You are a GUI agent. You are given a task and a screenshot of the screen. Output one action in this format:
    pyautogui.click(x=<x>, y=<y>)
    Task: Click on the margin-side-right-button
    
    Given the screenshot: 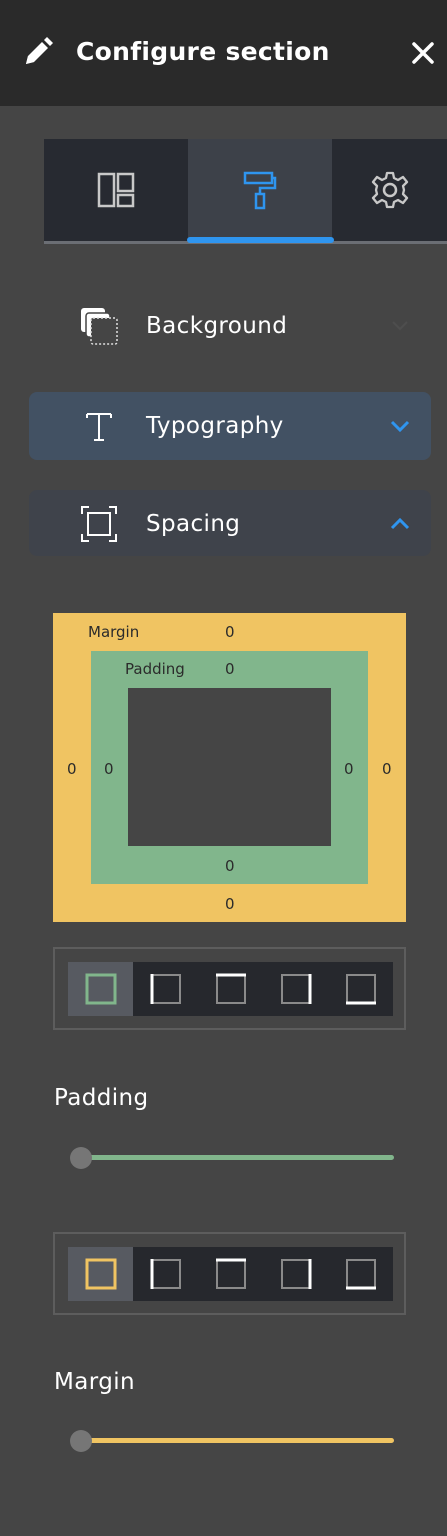 What is the action you would take?
    pyautogui.click(x=295, y=1274)
    